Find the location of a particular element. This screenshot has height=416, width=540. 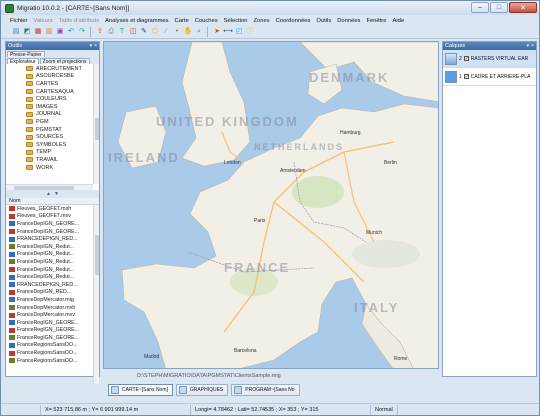

menu-couches: Couches is located at coordinates (206, 21).